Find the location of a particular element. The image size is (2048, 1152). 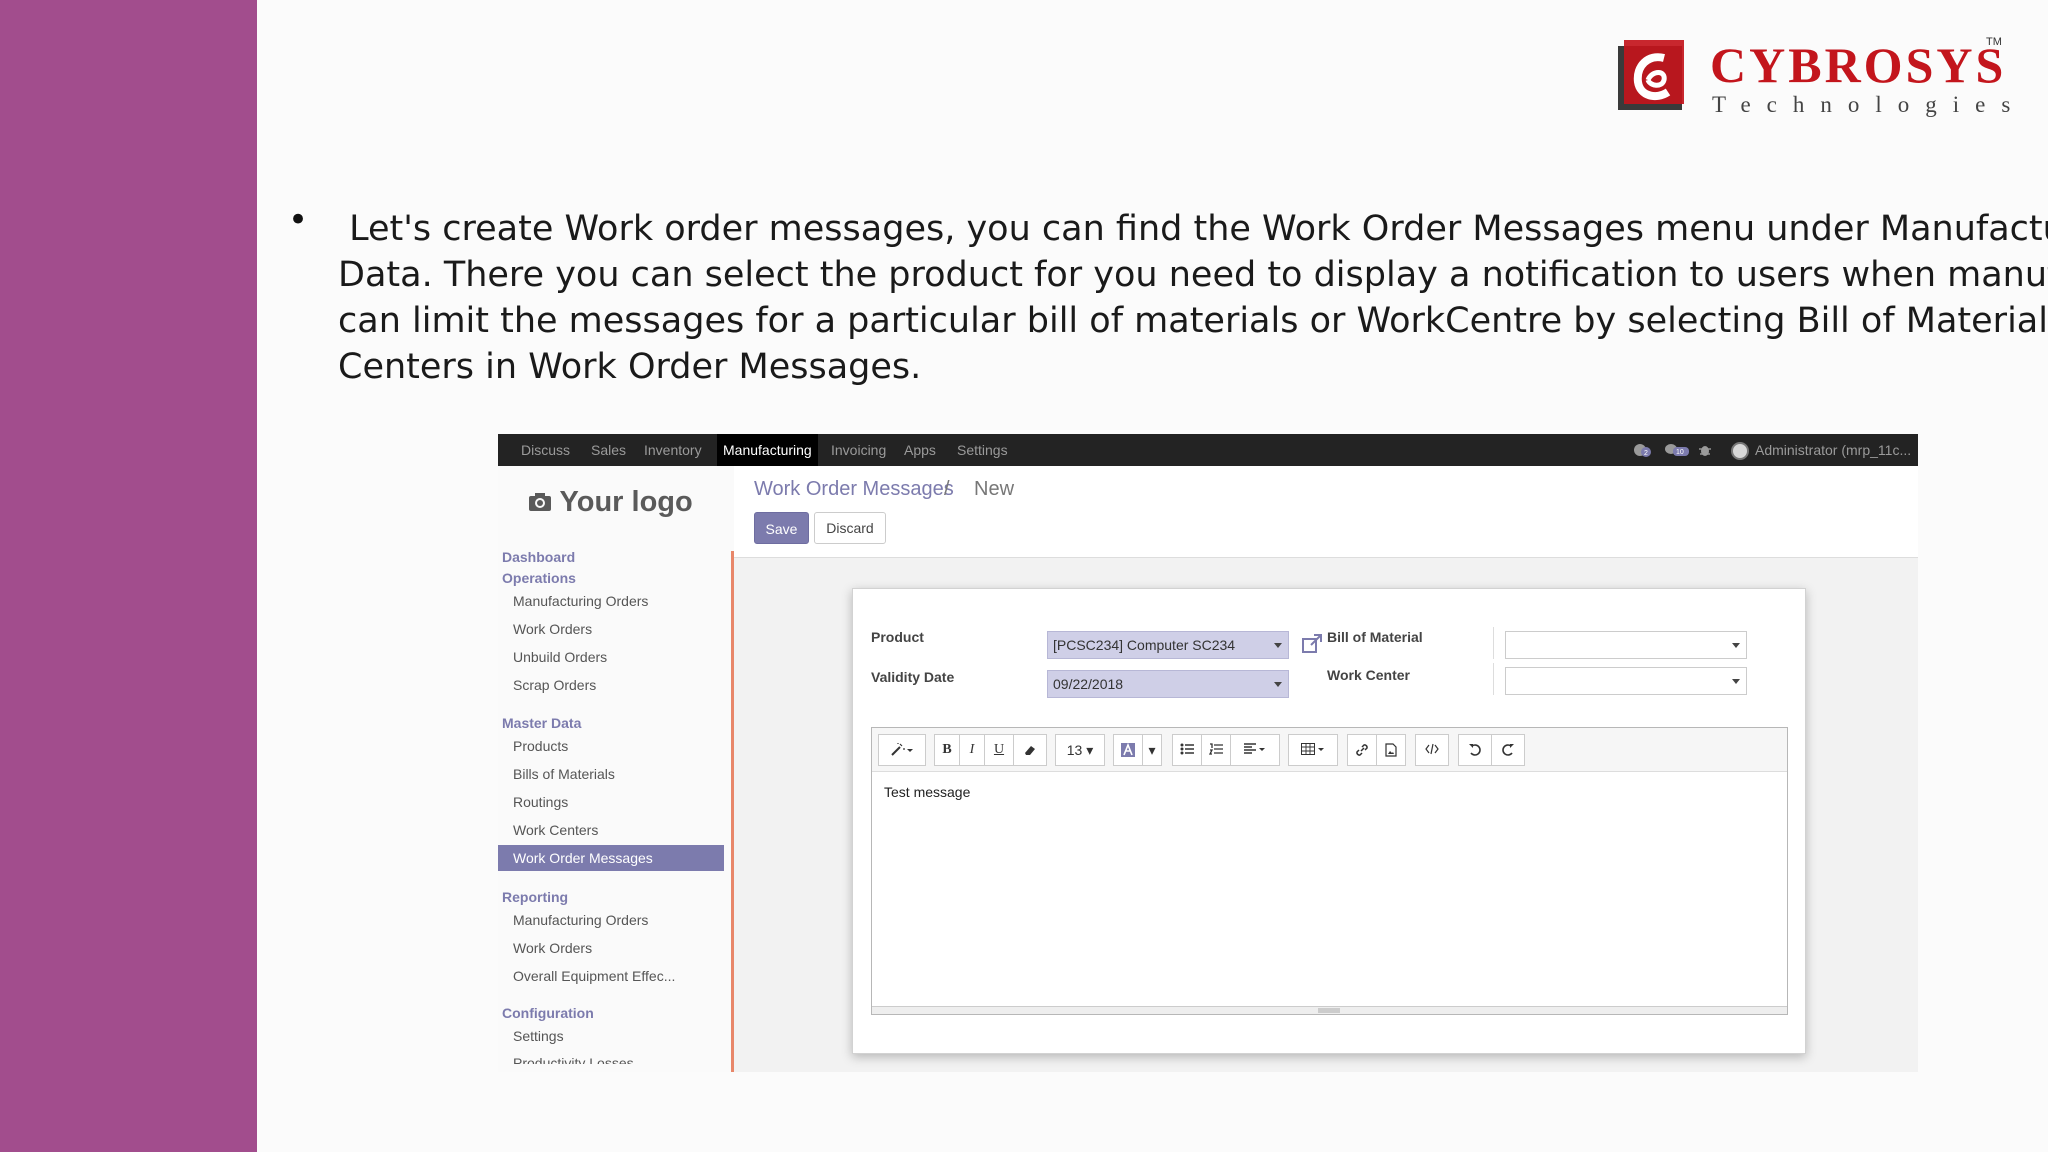

cybrosys-logo-icon is located at coordinates (1651, 75).